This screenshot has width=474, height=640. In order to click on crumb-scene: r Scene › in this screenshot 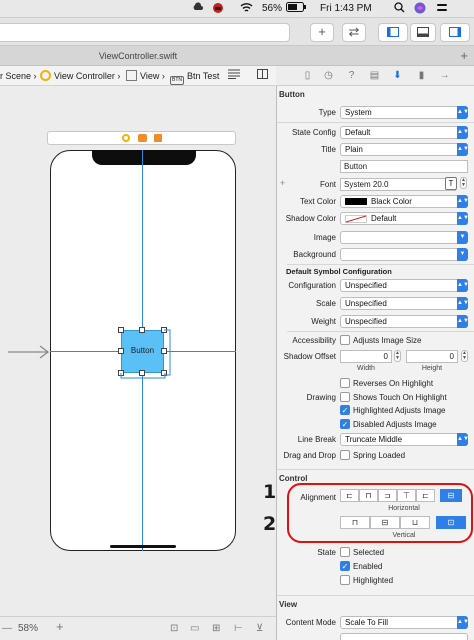, I will do `click(18, 75)`.